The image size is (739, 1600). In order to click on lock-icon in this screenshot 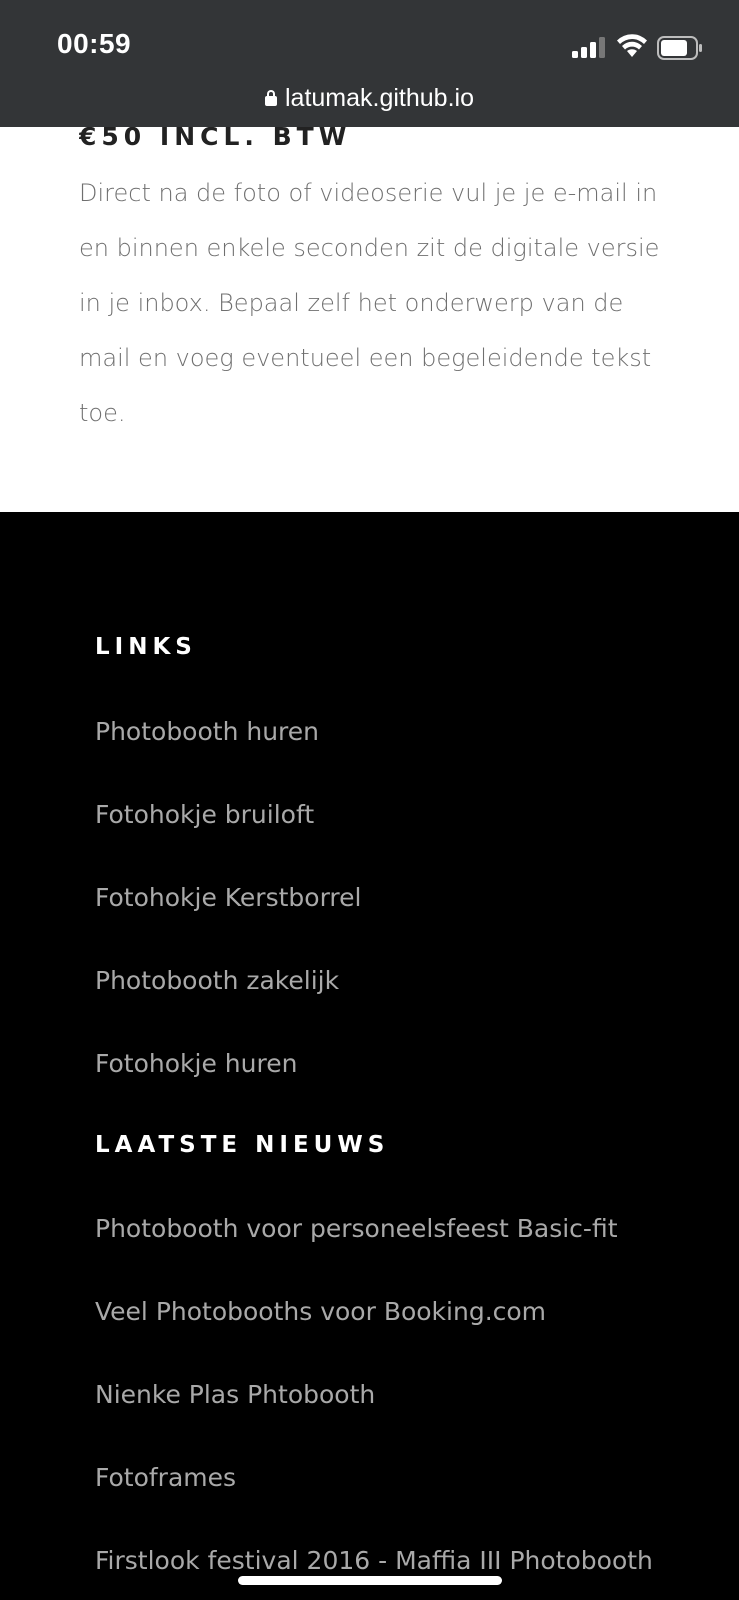, I will do `click(270, 98)`.